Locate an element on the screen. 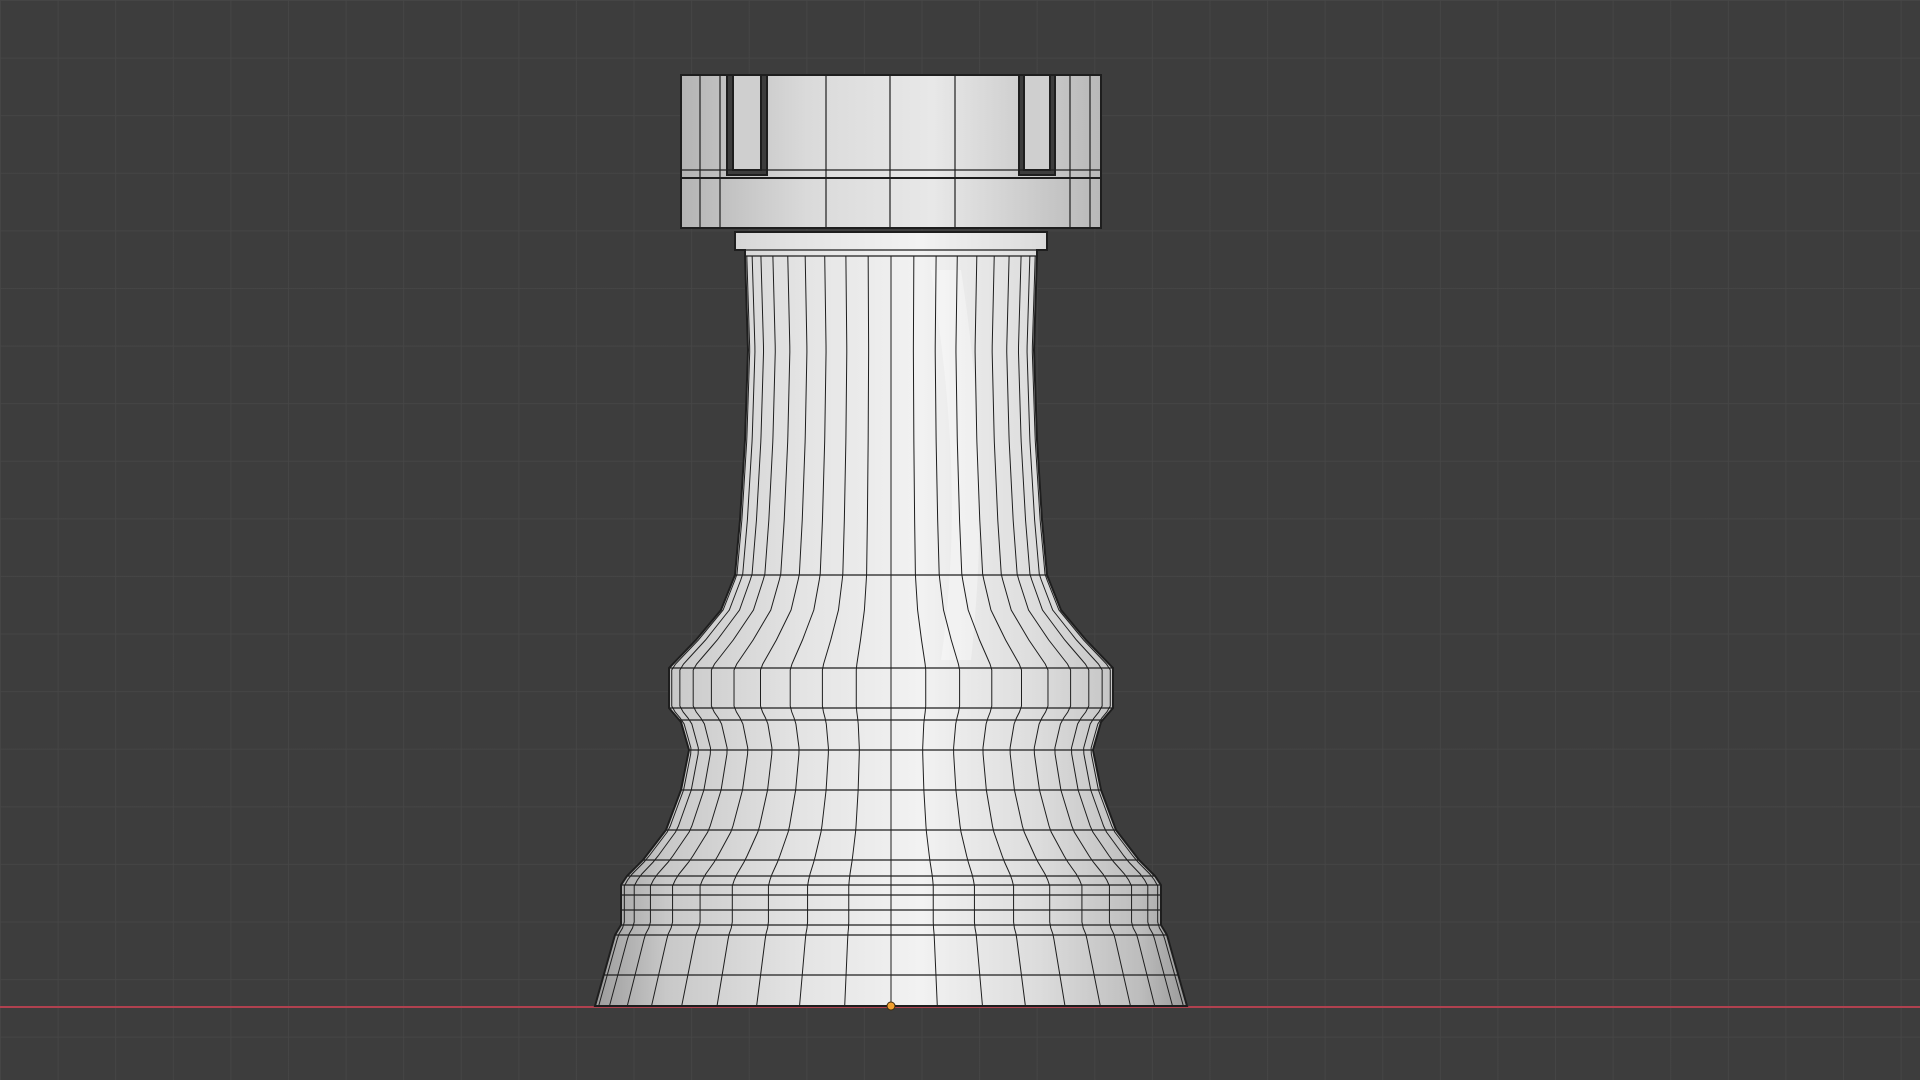  crown-slot-left-inner is located at coordinates (747, 122).